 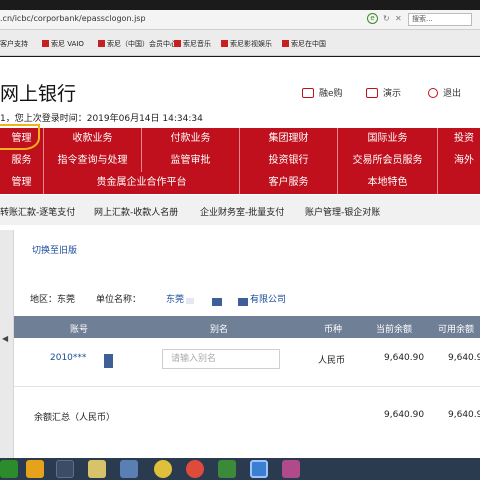 I want to click on nav-item: 贵金属企业合作平台, so click(x=142, y=183).